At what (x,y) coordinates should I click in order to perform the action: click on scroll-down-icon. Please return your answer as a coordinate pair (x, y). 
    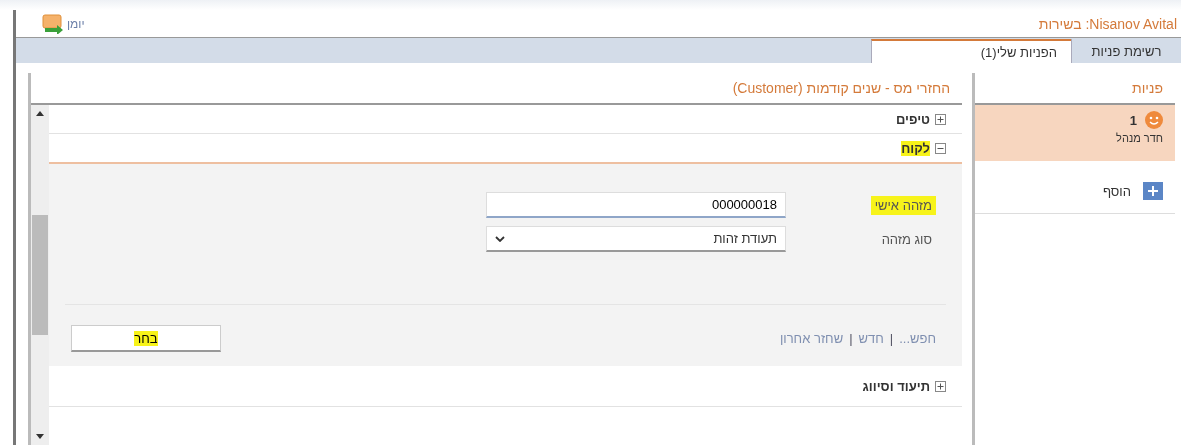
    Looking at the image, I should click on (40, 436).